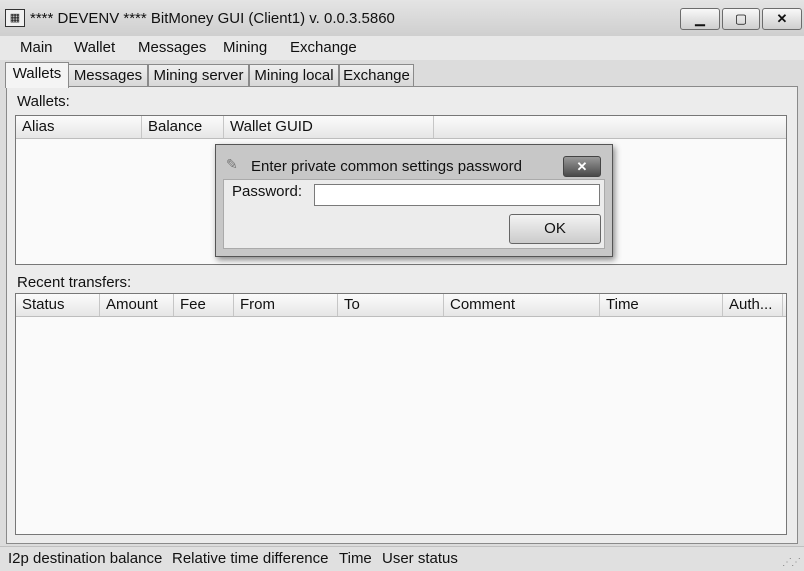 The height and width of the screenshot is (571, 804). What do you see at coordinates (420, 558) in the screenshot?
I see `status-user-status: User status` at bounding box center [420, 558].